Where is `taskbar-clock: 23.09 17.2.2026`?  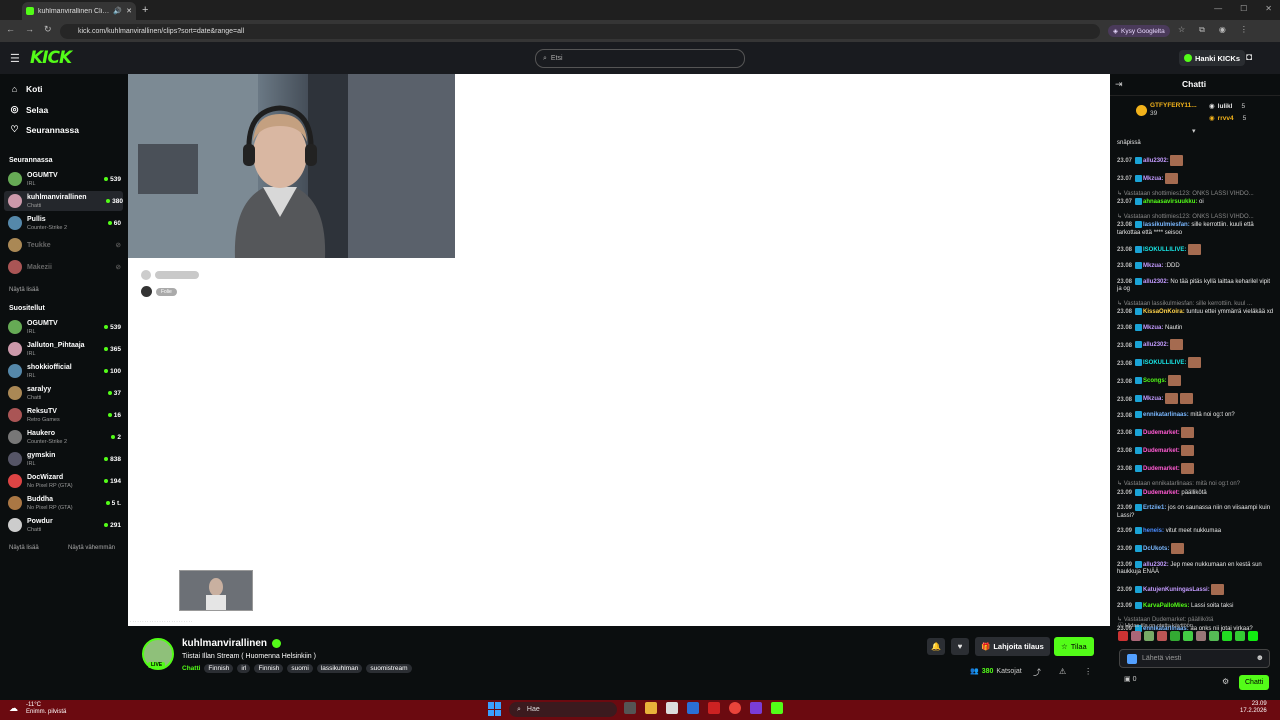 taskbar-clock: 23.09 17.2.2026 is located at coordinates (1253, 708).